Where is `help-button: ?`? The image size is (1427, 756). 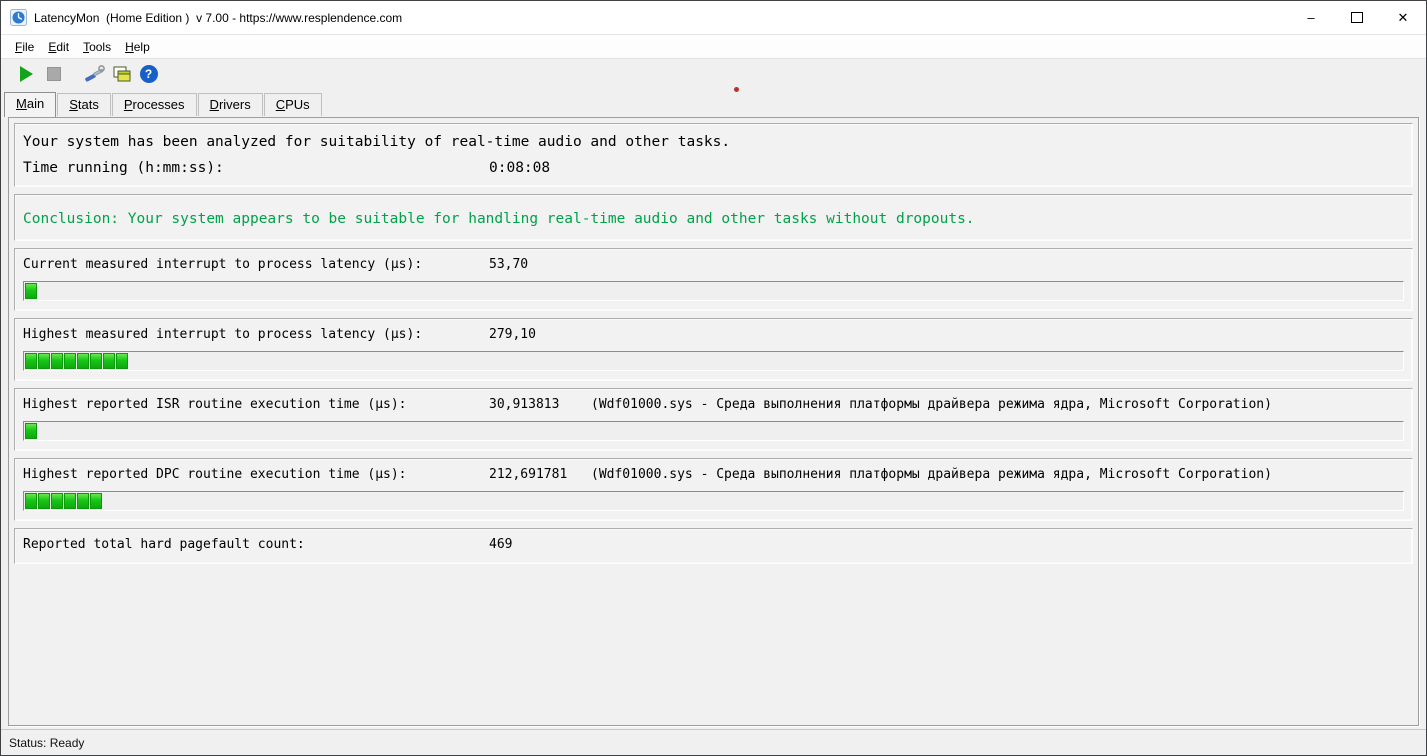
help-button: ? is located at coordinates (148, 74).